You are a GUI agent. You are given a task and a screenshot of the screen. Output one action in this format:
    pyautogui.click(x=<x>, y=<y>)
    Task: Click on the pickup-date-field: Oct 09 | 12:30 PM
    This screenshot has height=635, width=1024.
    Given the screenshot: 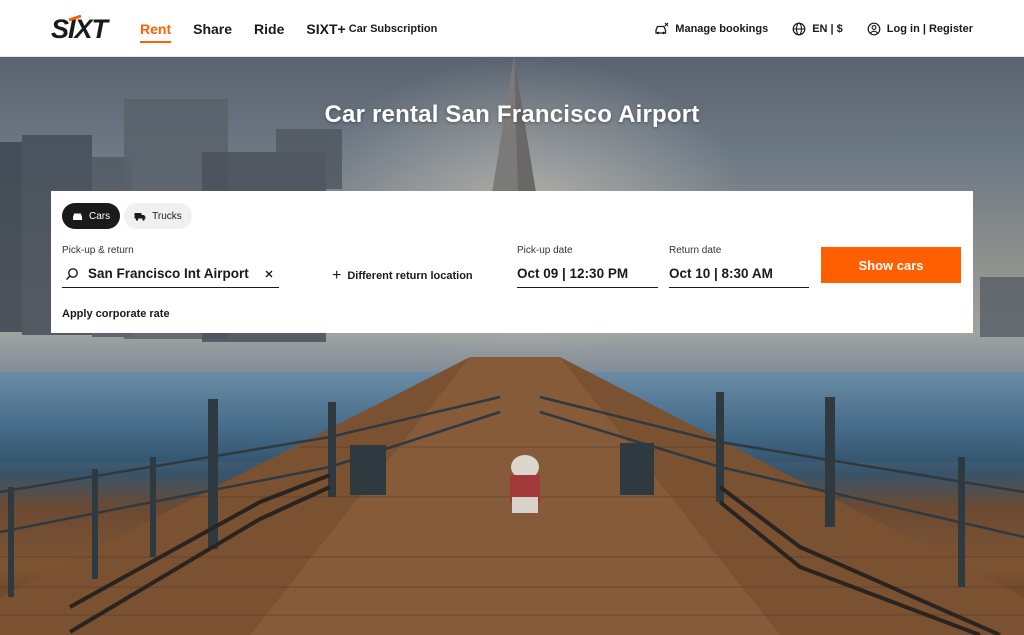 What is the action you would take?
    pyautogui.click(x=587, y=274)
    